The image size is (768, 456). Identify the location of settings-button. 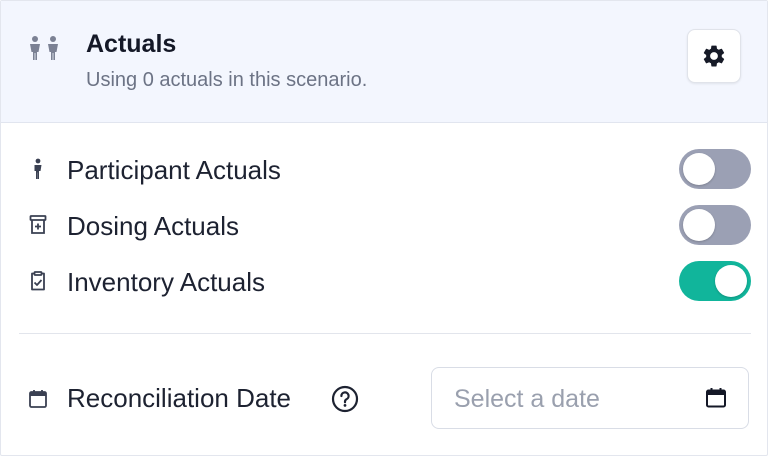
(714, 56).